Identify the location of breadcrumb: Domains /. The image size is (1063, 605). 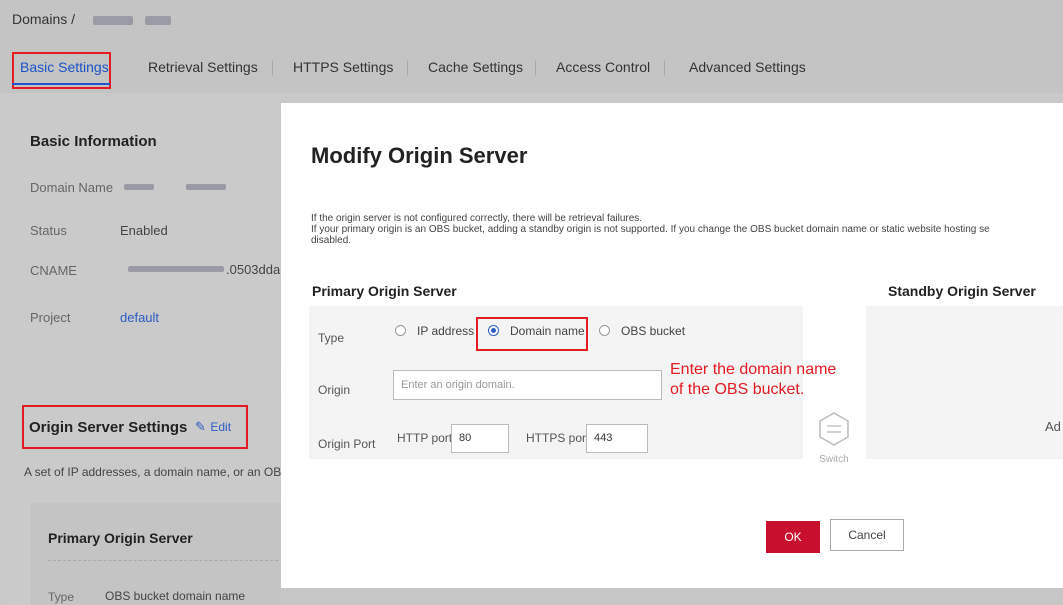
(91, 19).